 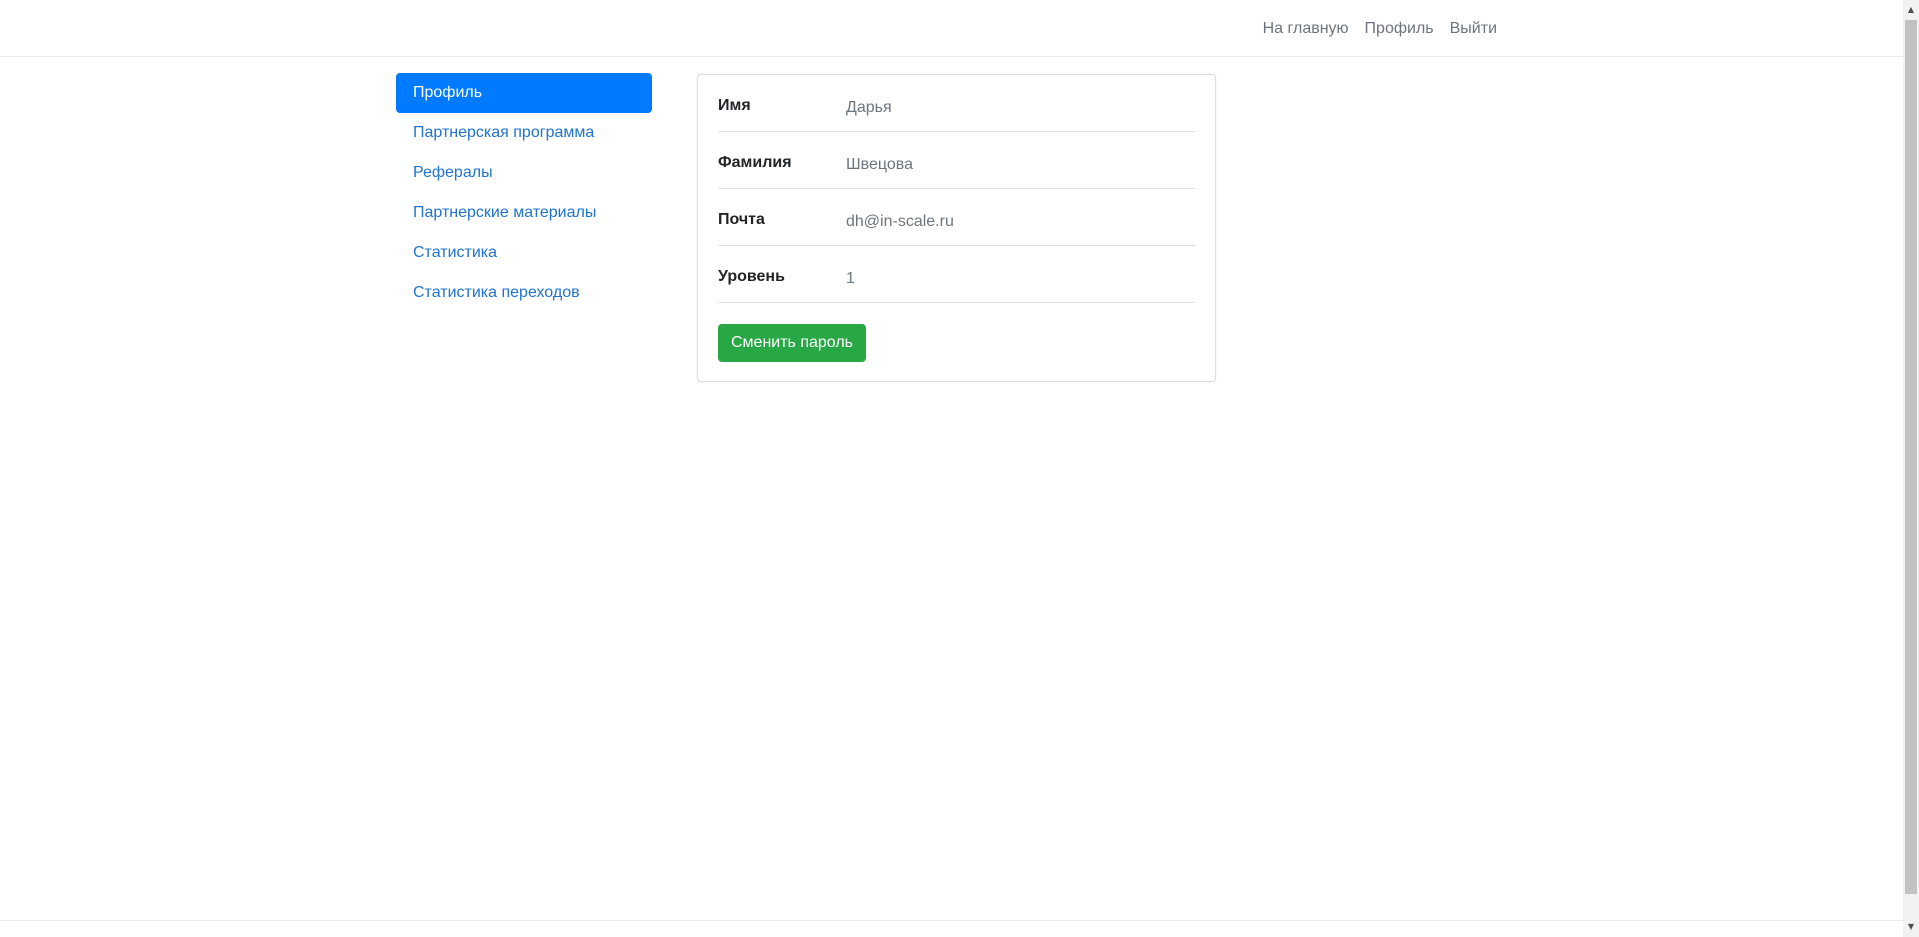 What do you see at coordinates (524, 293) in the screenshot?
I see `sidebar-item-click-statistics: Статистика переходов` at bounding box center [524, 293].